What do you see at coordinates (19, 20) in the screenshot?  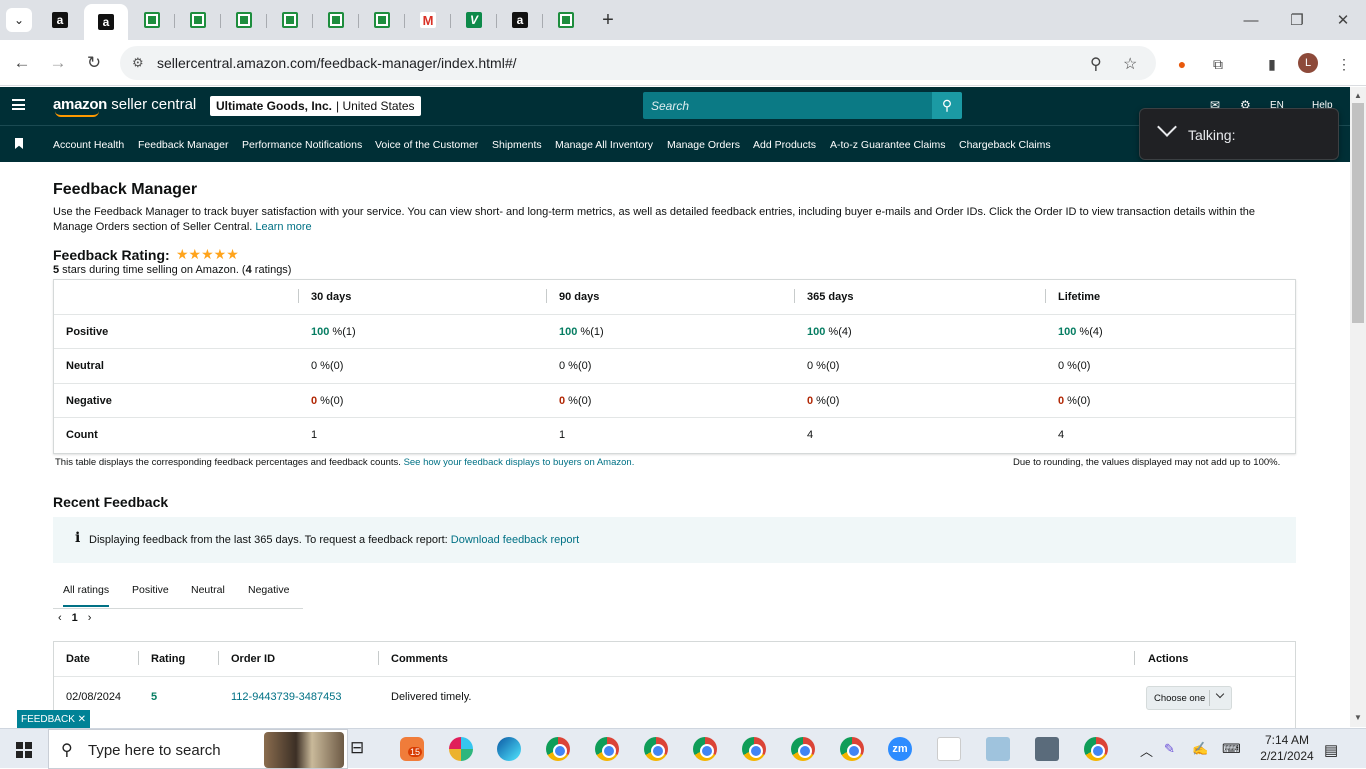 I see `tab-search-chevron-icon: ⌄` at bounding box center [19, 20].